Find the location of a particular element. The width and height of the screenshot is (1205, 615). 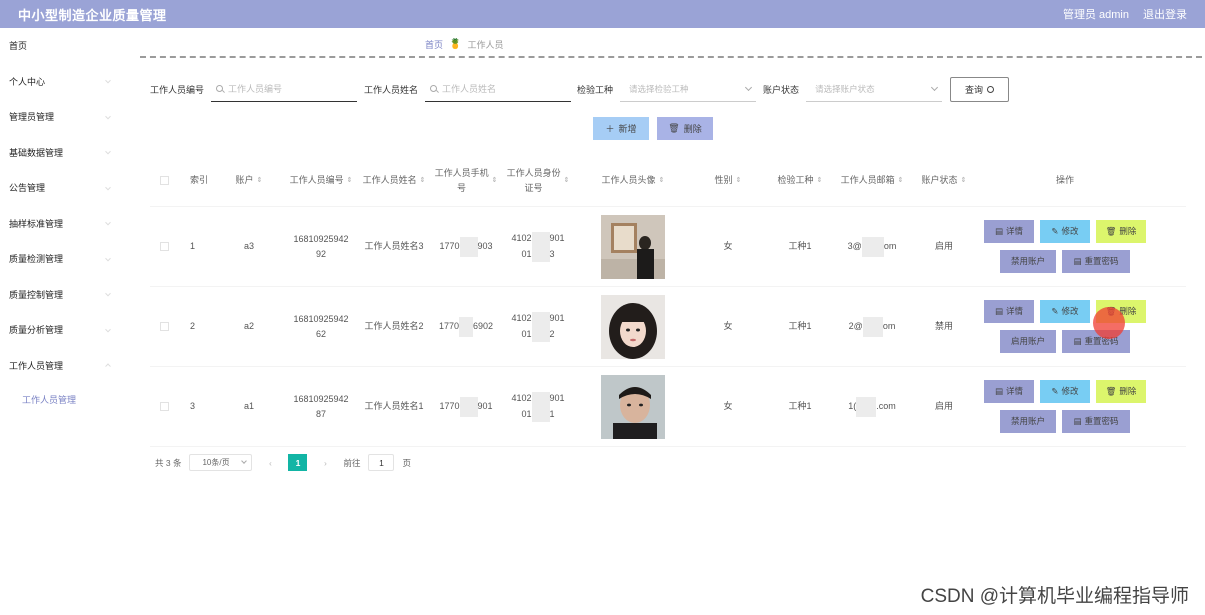

header-label: 工作人员身份证号 is located at coordinates (533, 180).